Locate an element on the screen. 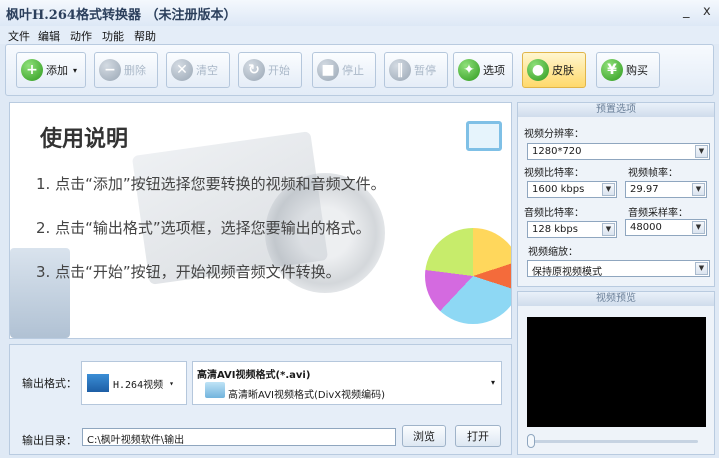 The width and height of the screenshot is (719, 458). pie-decoration is located at coordinates (468, 276).